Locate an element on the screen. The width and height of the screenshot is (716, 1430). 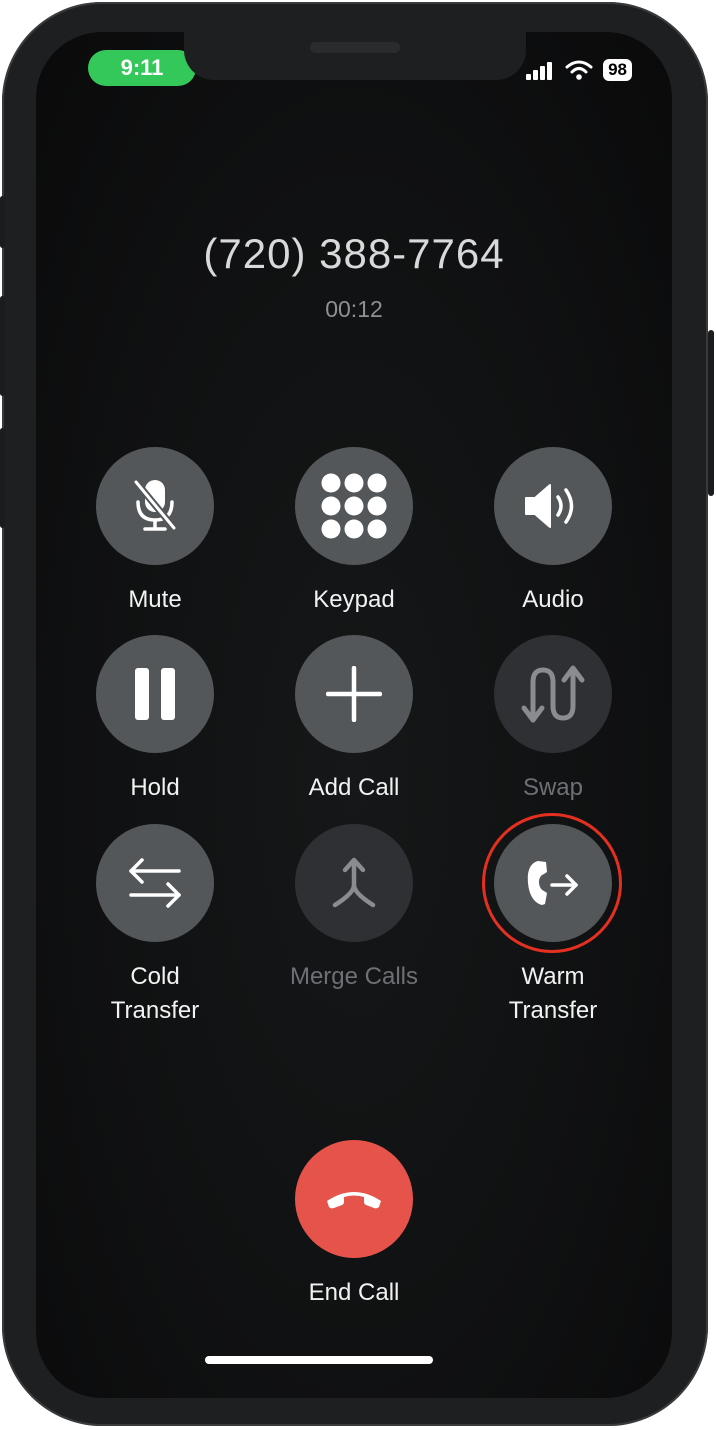
mic-slash-icon is located at coordinates (155, 505).